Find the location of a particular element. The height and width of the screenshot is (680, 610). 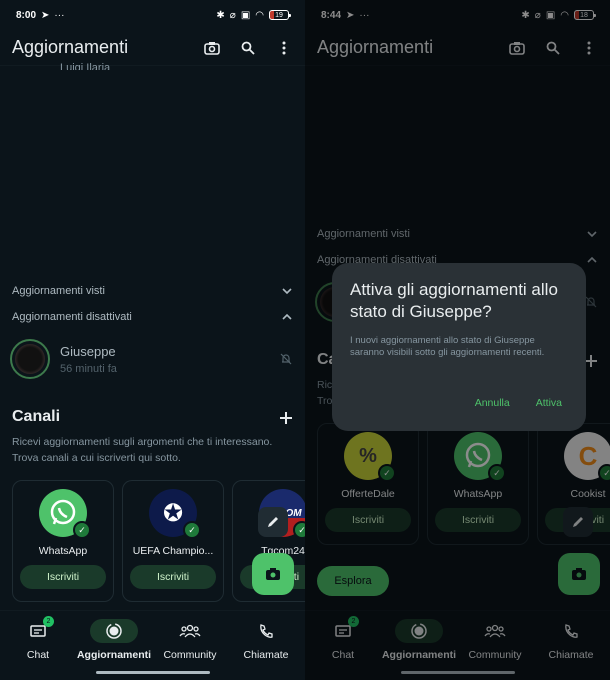

muted-updates-label: Aggiornamenti disattivati is located at coordinates (72, 317).